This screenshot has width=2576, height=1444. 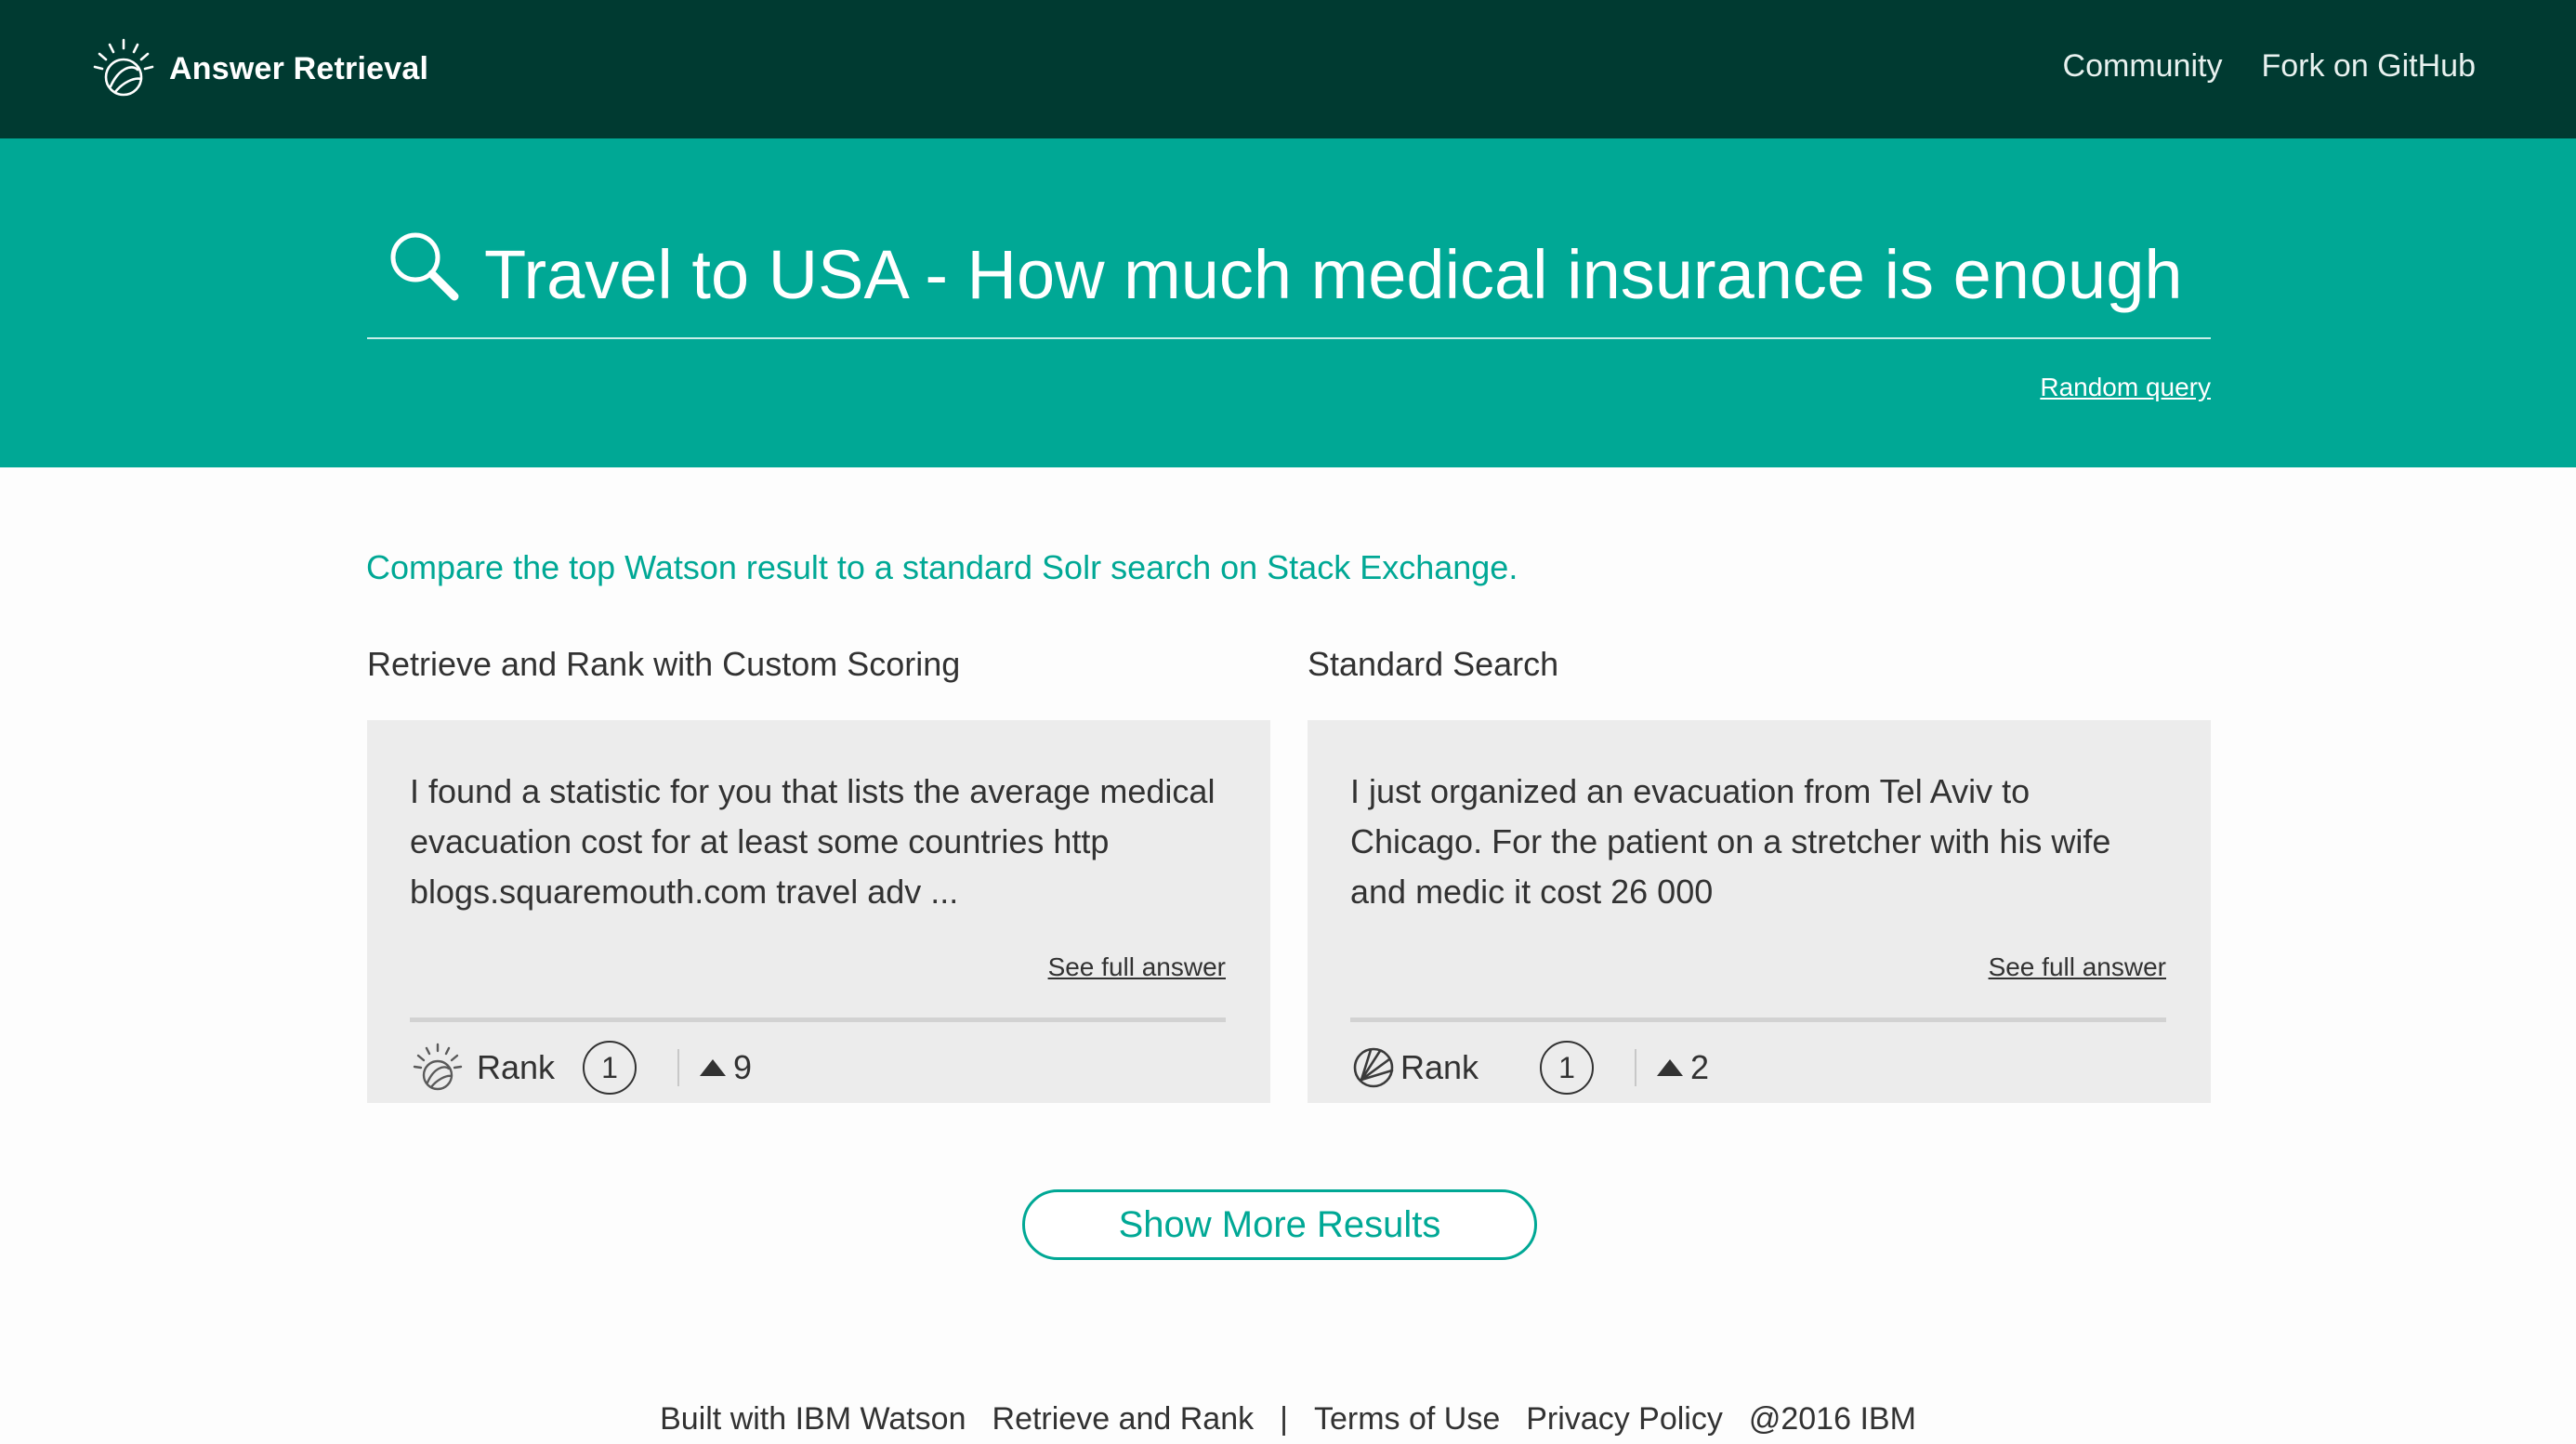 I want to click on brand: Answer Retrieval, so click(x=259, y=68).